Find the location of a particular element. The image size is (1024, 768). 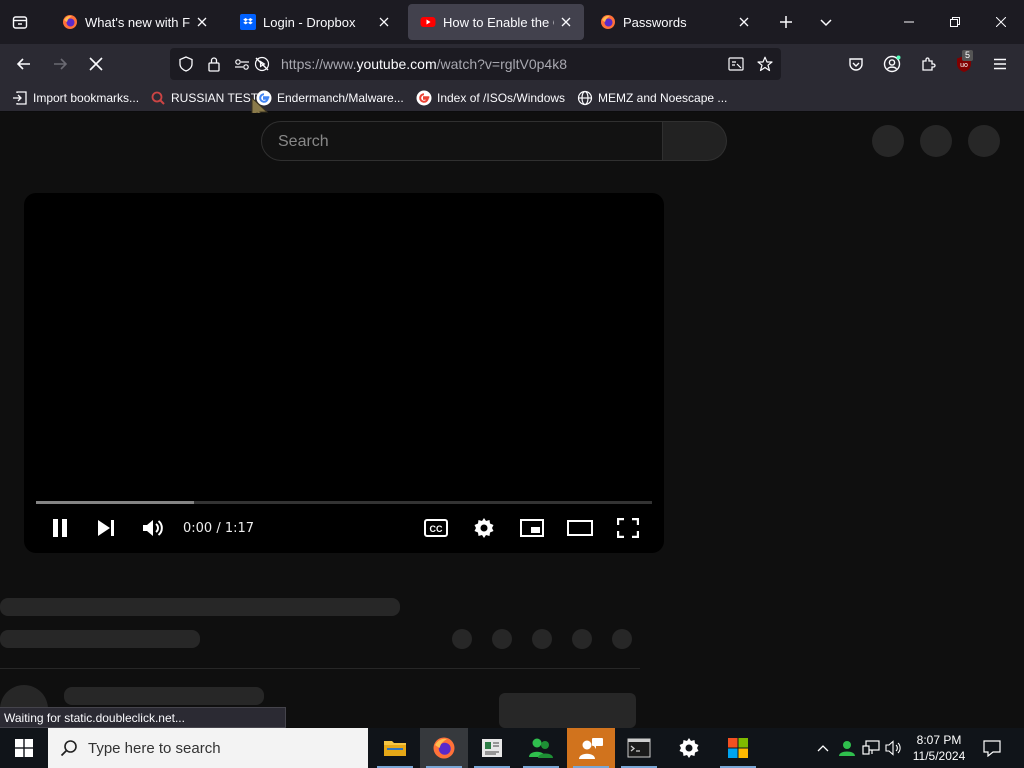

extensions-icon is located at coordinates (928, 64).